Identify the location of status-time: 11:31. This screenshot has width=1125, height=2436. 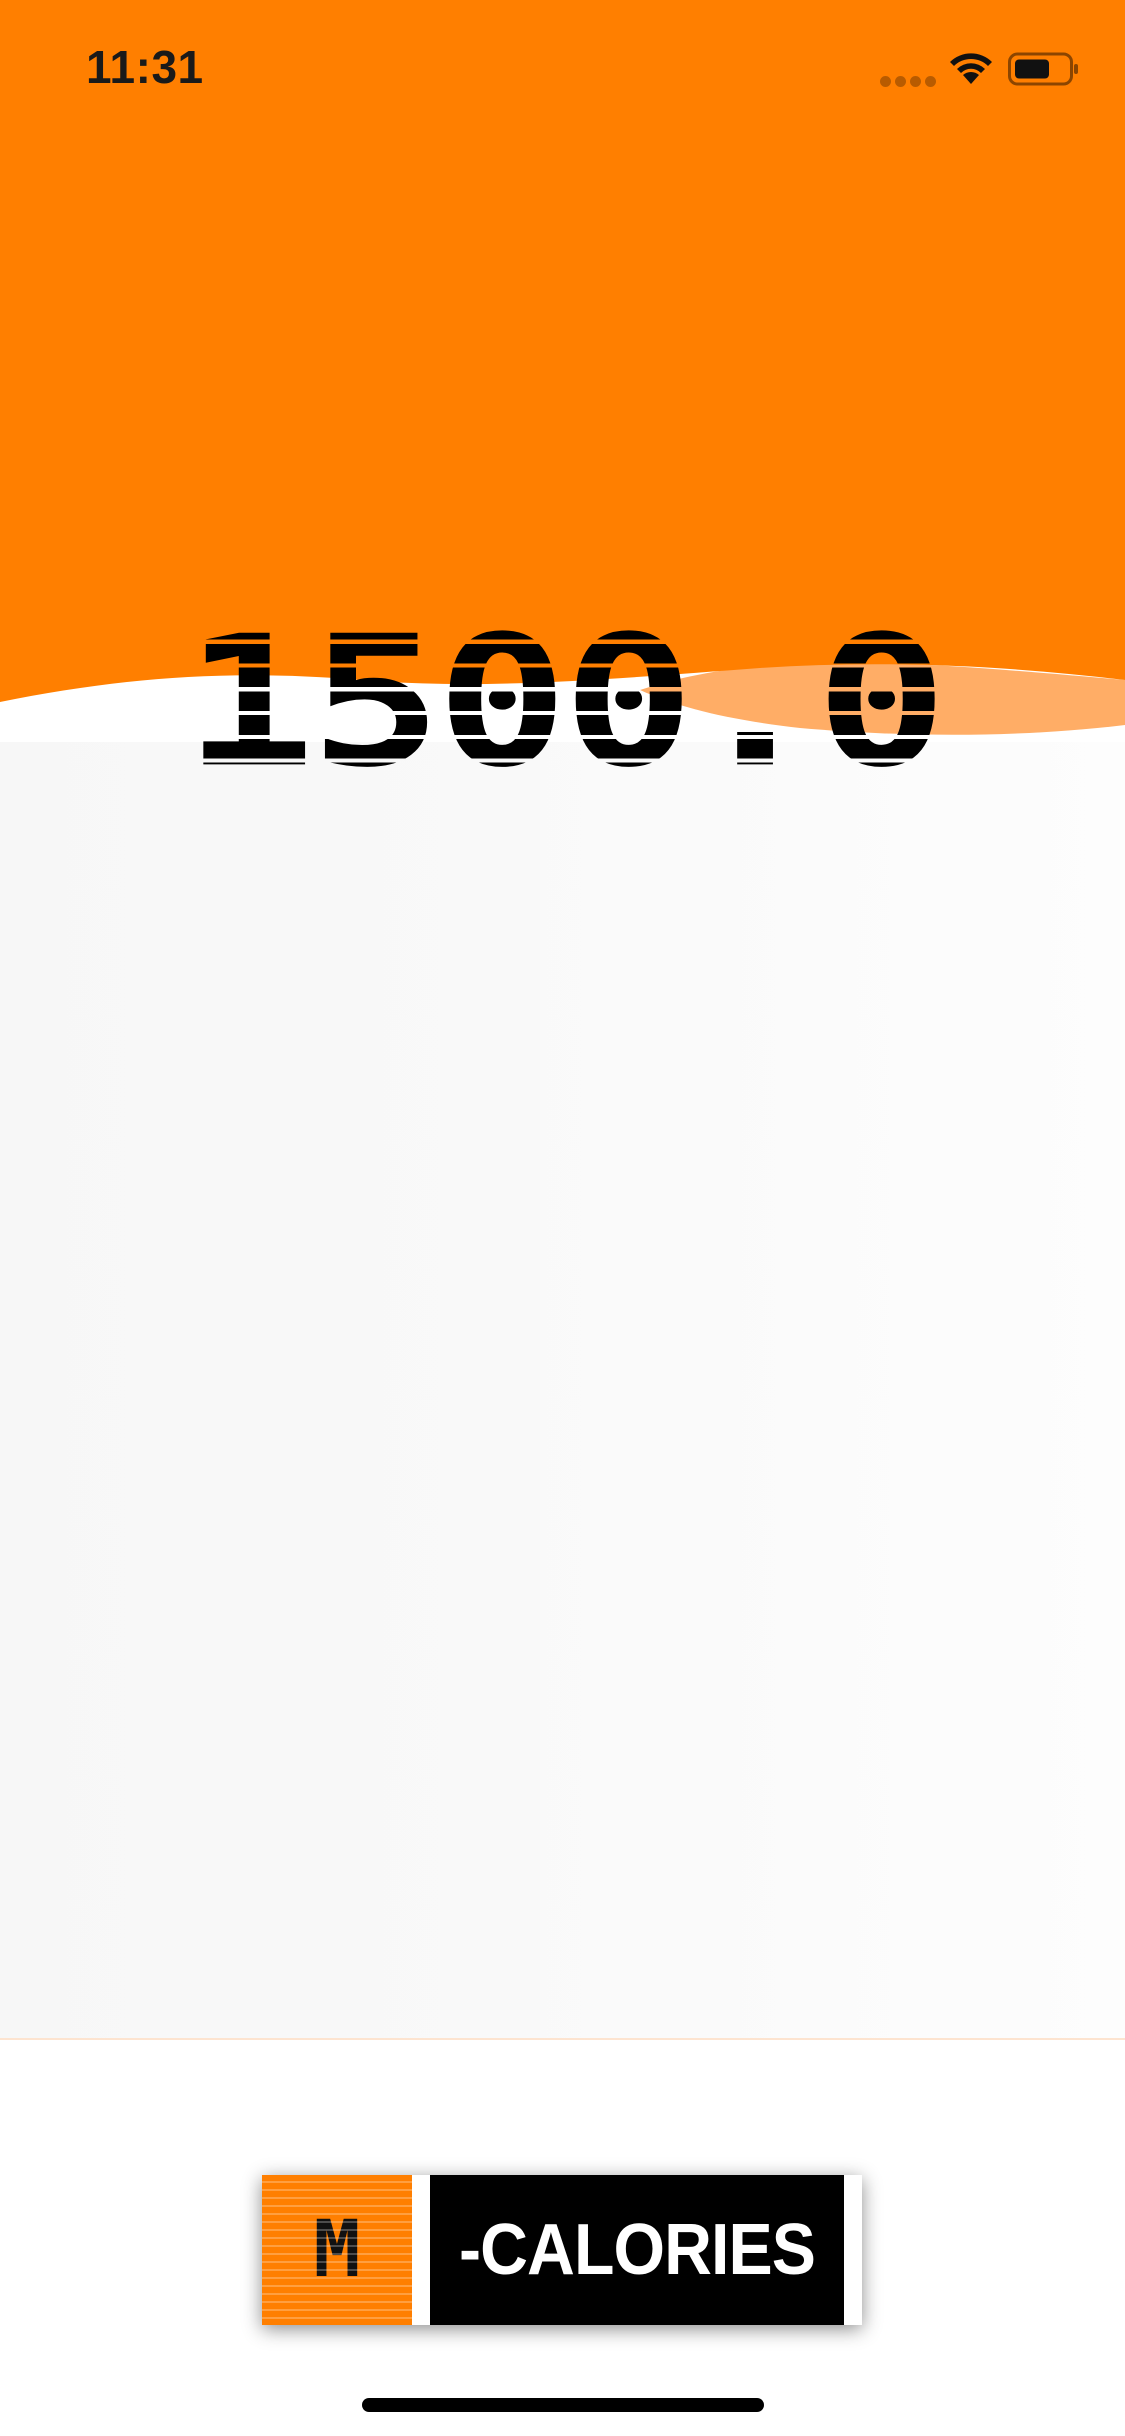
(145, 67).